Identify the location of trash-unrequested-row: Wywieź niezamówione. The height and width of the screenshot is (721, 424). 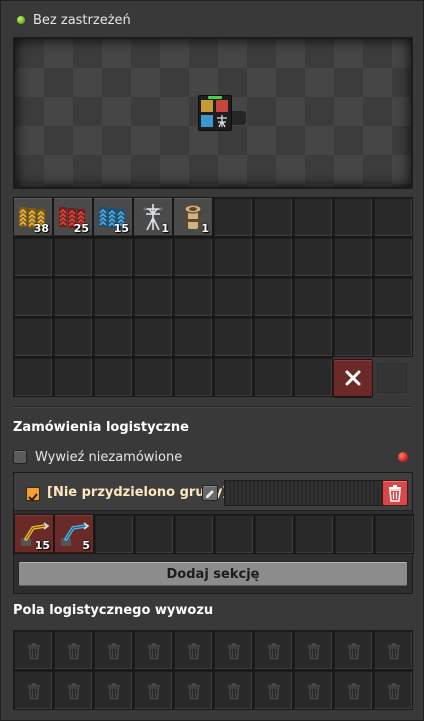
(97, 457).